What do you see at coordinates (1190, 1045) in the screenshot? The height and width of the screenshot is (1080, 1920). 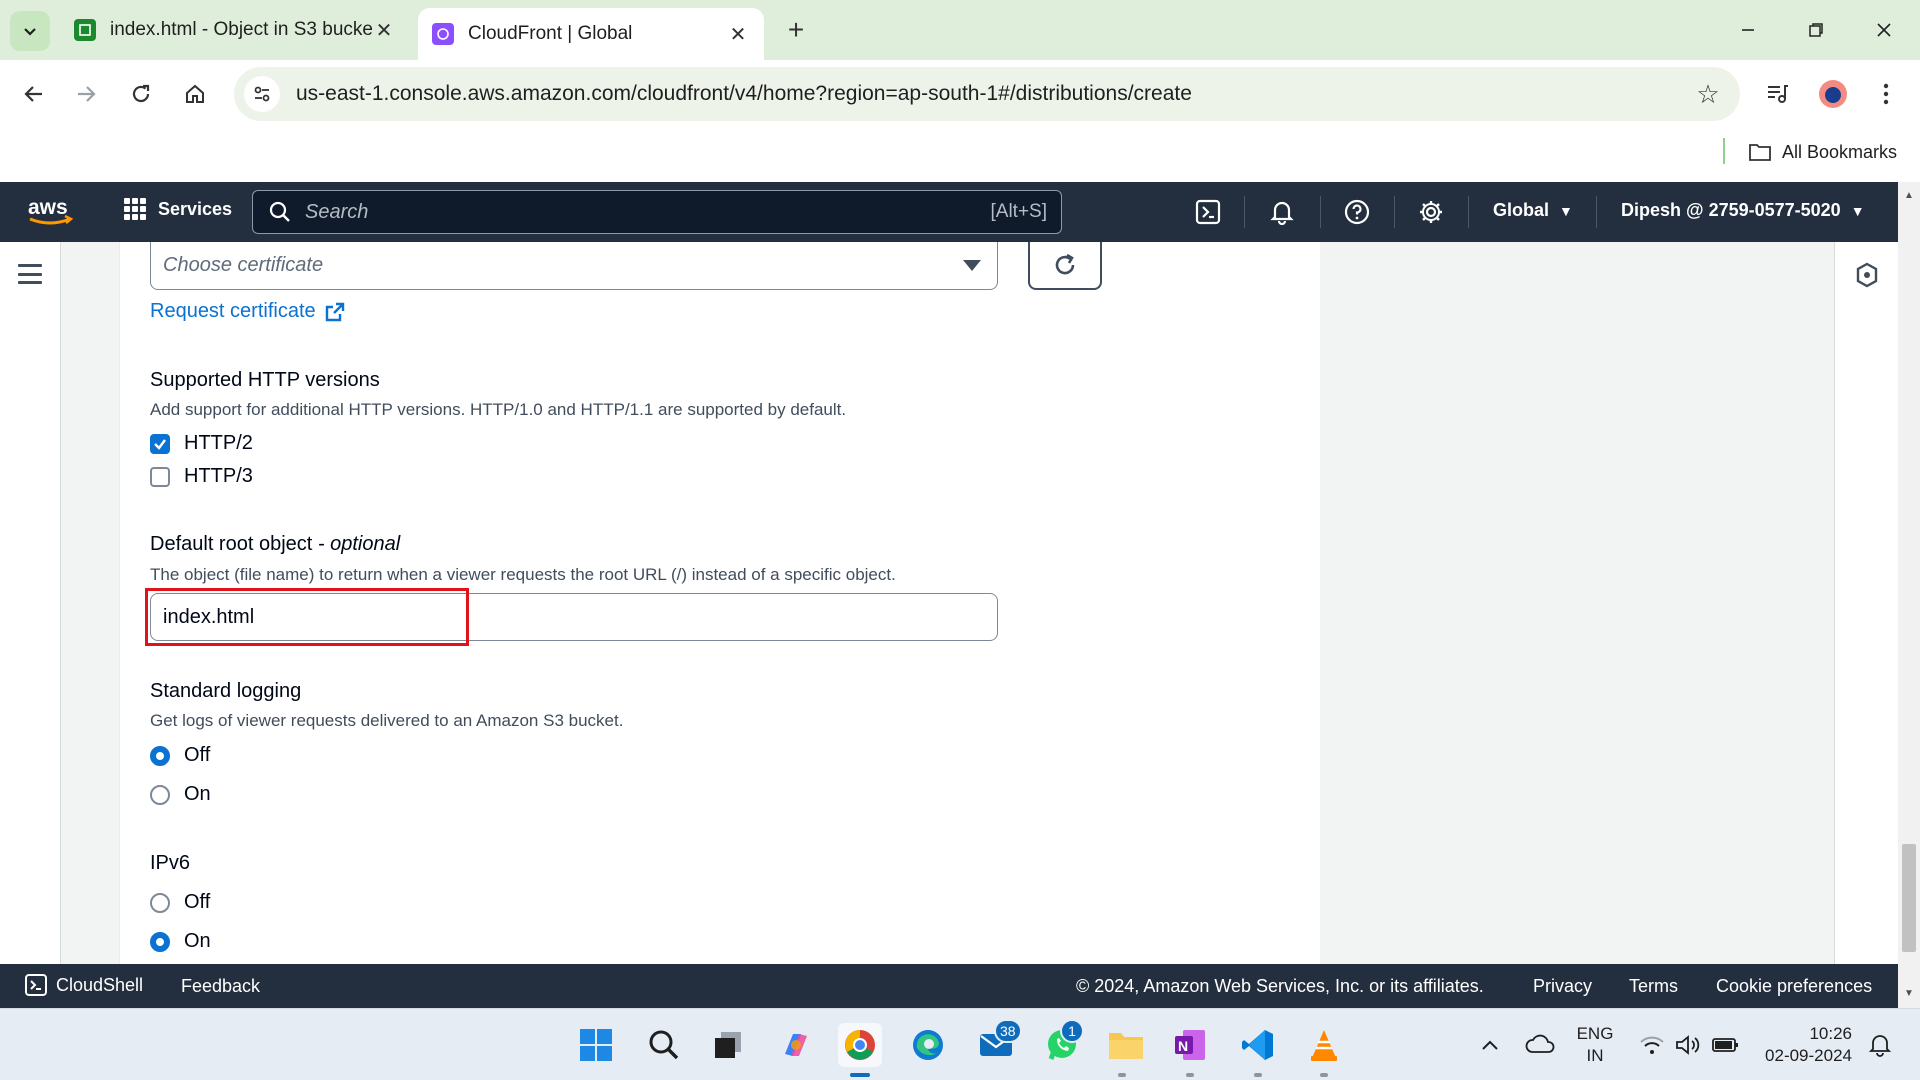 I see `onenote-icon: N` at bounding box center [1190, 1045].